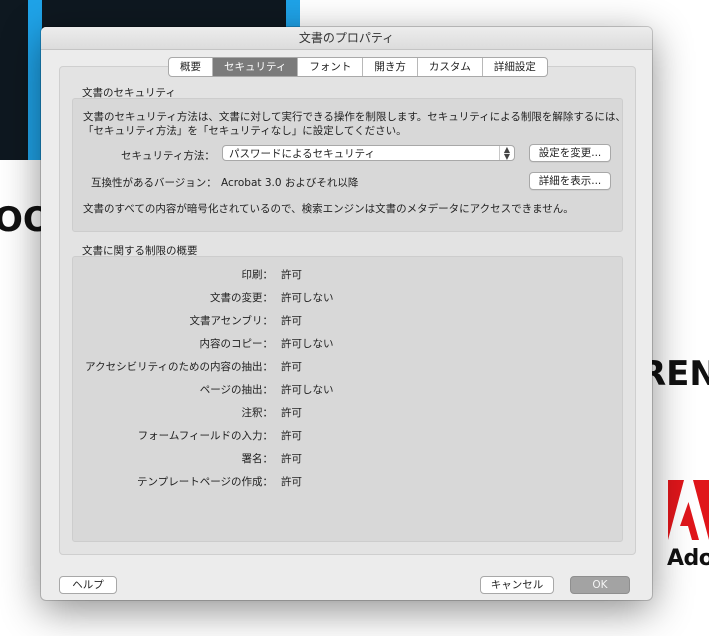  I want to click on security-method-label: セキュリティ方法：, so click(168, 156).